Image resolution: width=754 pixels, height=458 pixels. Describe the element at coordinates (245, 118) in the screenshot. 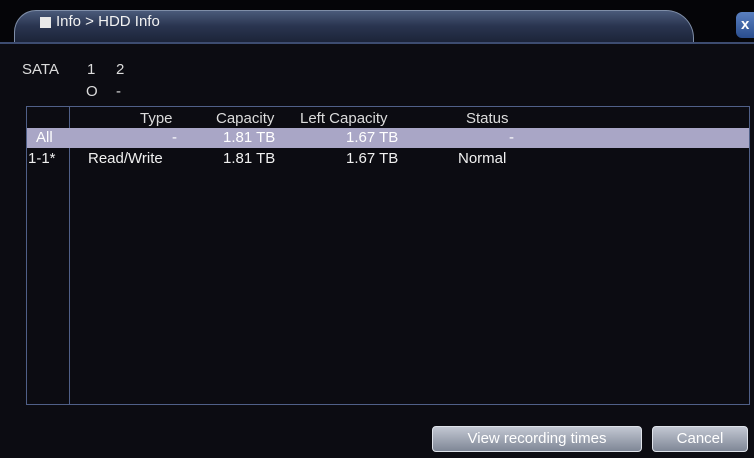

I see `column-header-capacity: Capacity` at that location.